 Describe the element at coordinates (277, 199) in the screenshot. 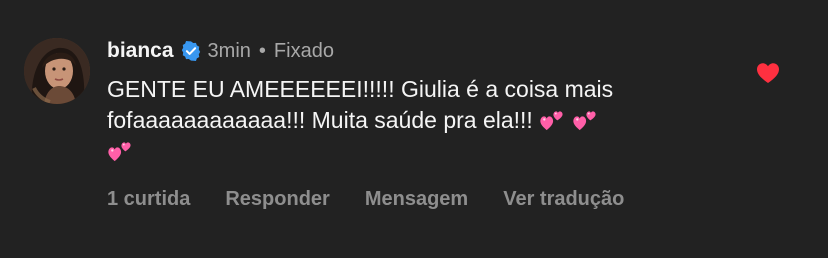

I see `reply-button: Responder` at that location.